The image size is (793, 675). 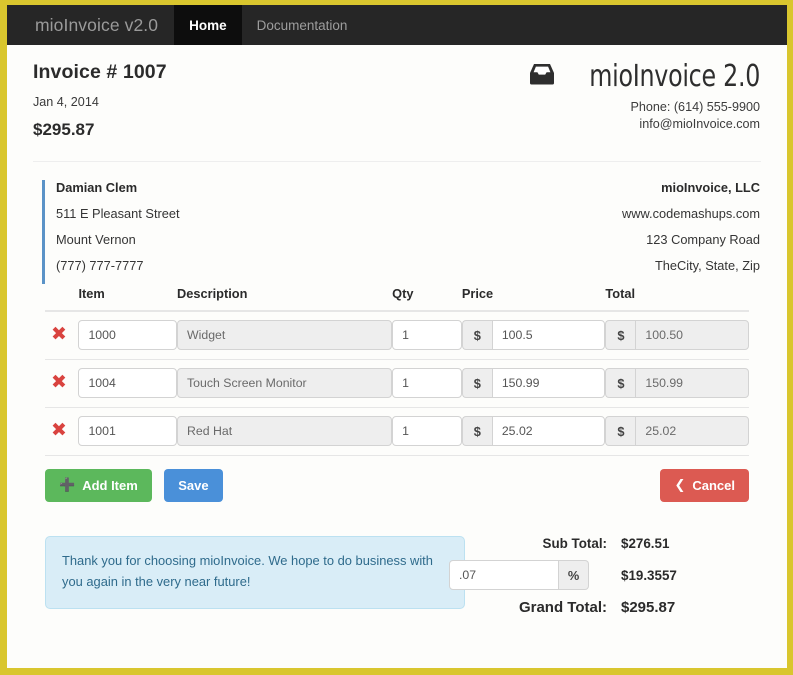 I want to click on cancel-label: Cancel, so click(x=713, y=485).